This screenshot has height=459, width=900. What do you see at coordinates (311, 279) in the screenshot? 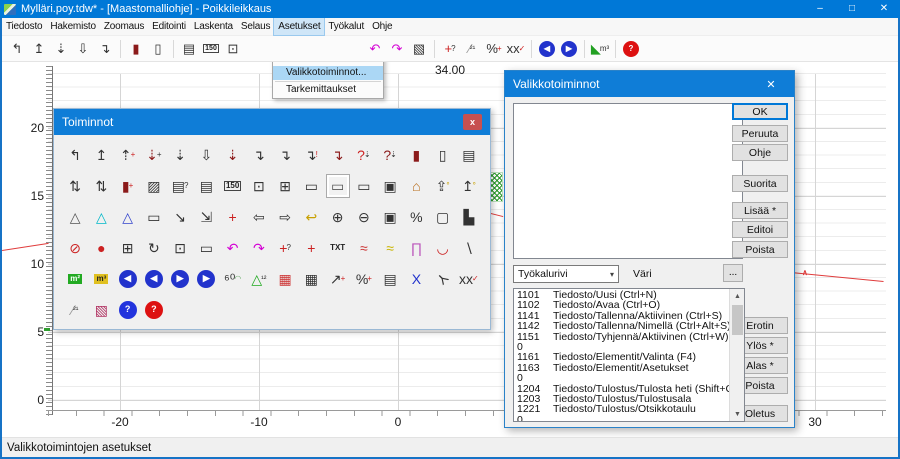
I see `table-panel-icon: ▦` at bounding box center [311, 279].